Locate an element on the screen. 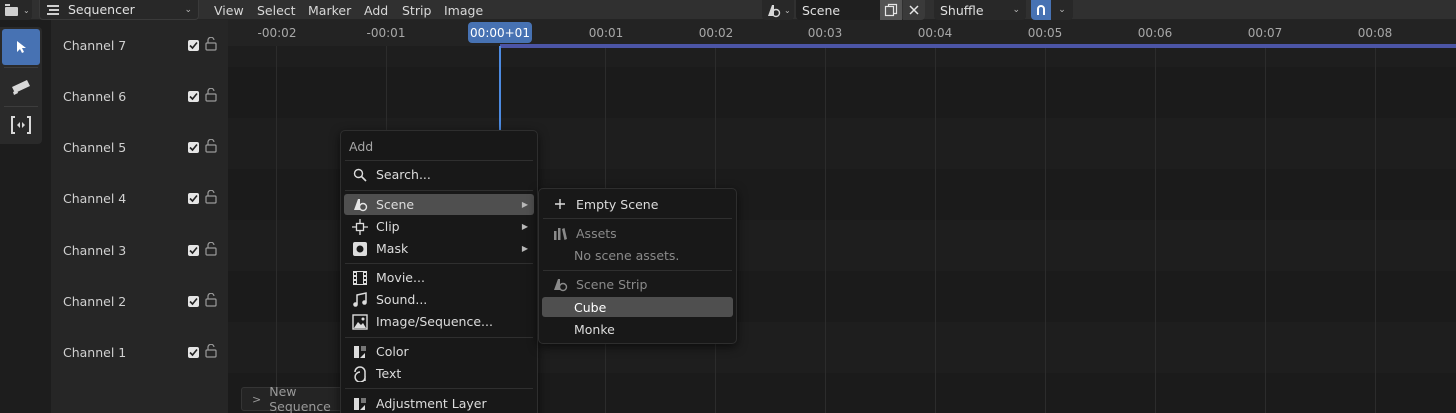 The image size is (1456, 413). tool-shelf is located at coordinates (21, 85).